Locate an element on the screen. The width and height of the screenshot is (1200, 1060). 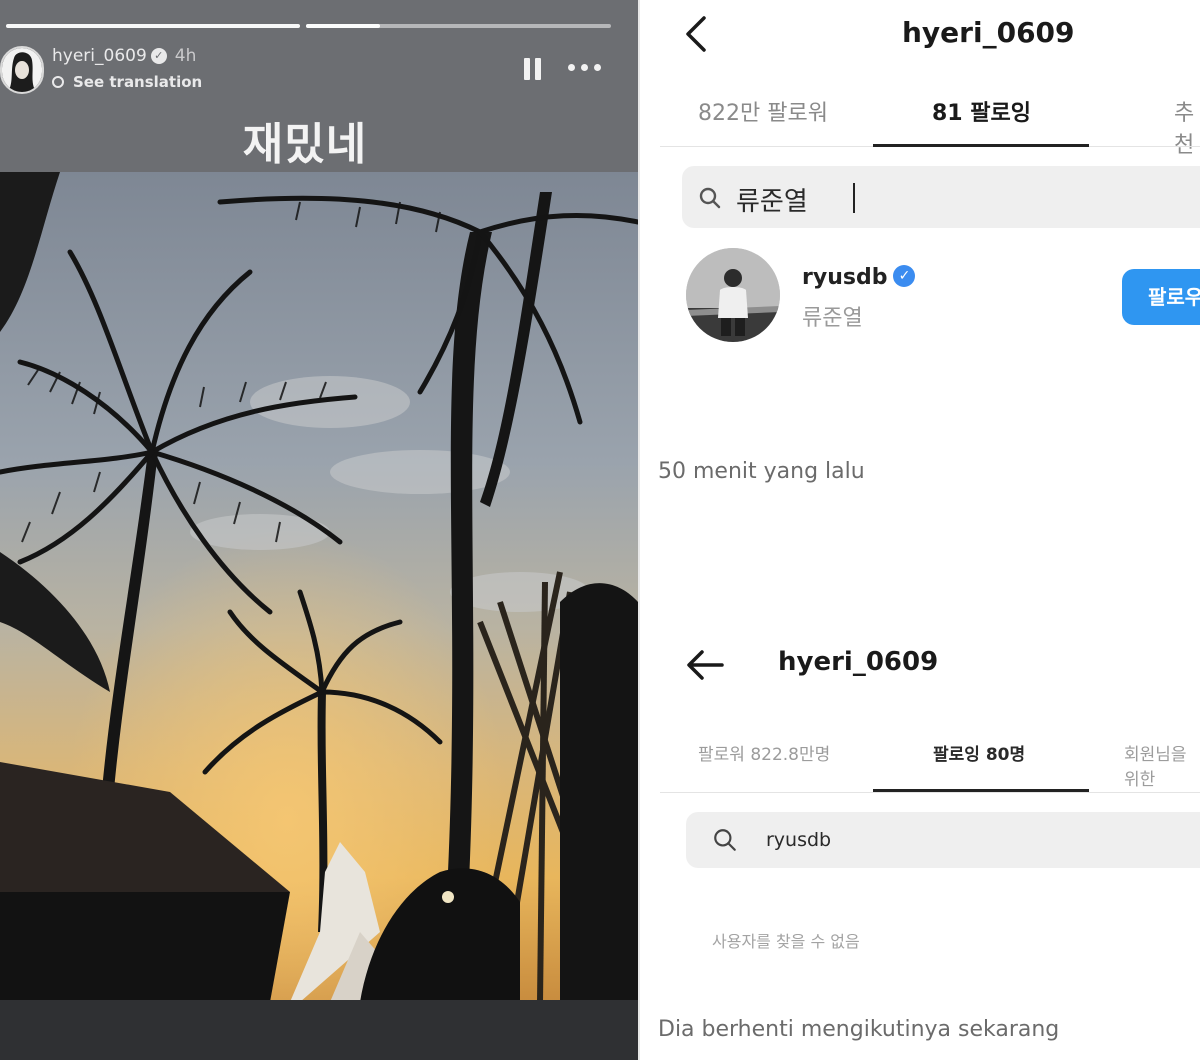
story-username: hyeri_0609 ✓ 4h is located at coordinates (124, 56).